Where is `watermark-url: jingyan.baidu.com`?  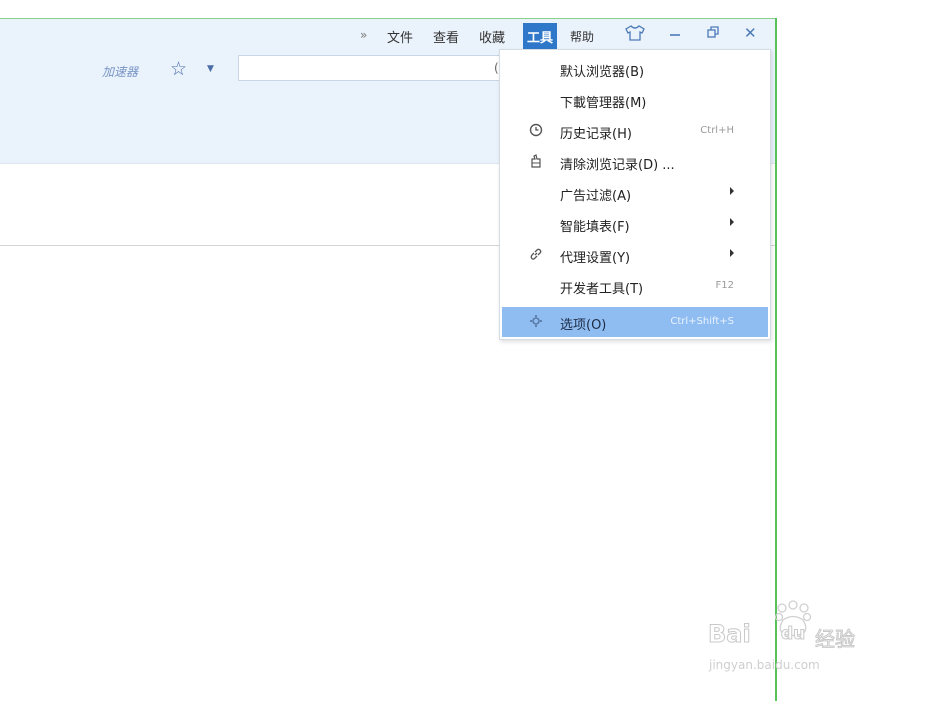 watermark-url: jingyan.baidu.com is located at coordinates (764, 665).